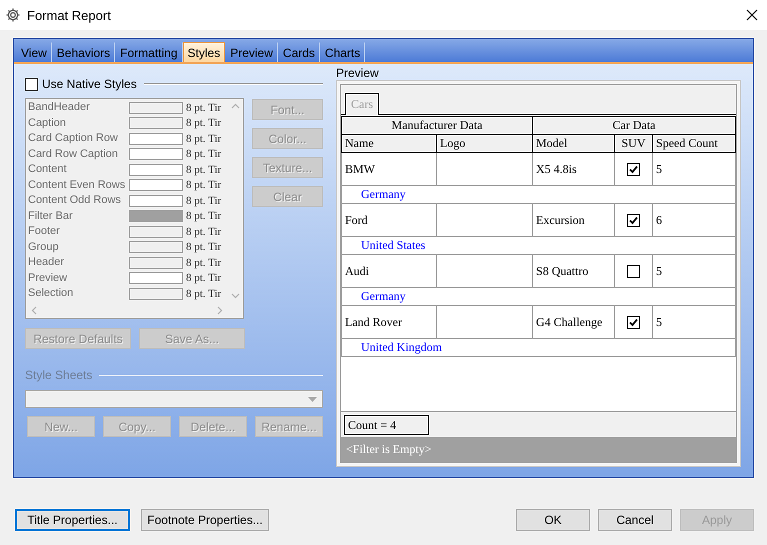  What do you see at coordinates (362, 104) in the screenshot?
I see `tab: Cars` at bounding box center [362, 104].